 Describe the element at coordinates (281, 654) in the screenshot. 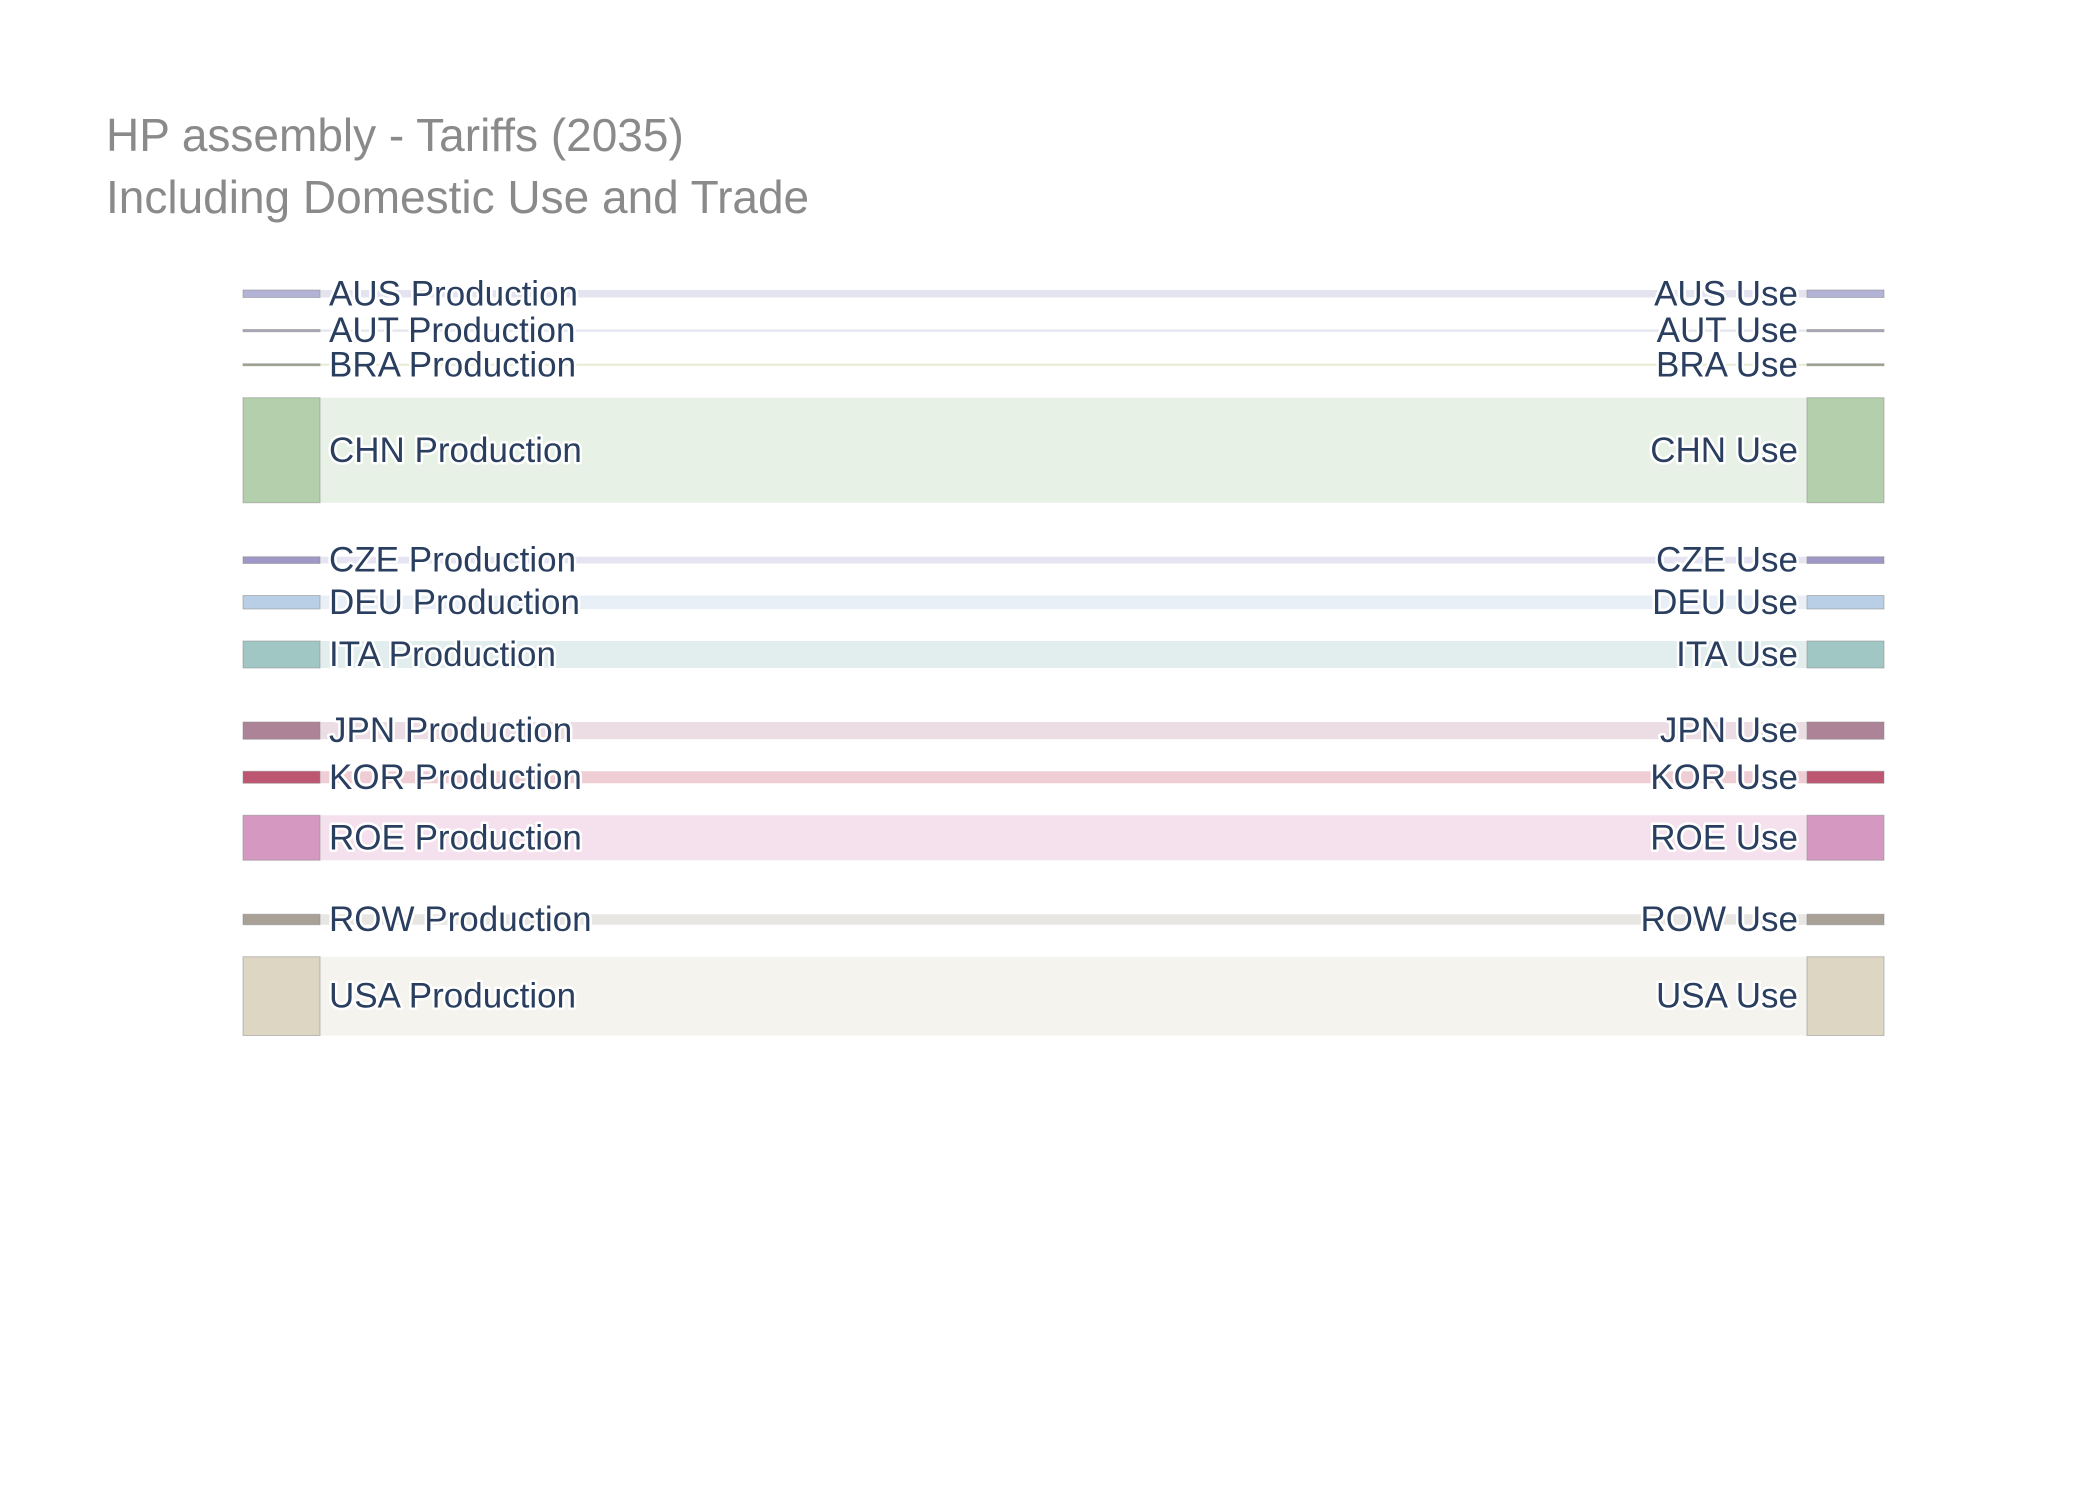

I see `node-ita-production` at that location.